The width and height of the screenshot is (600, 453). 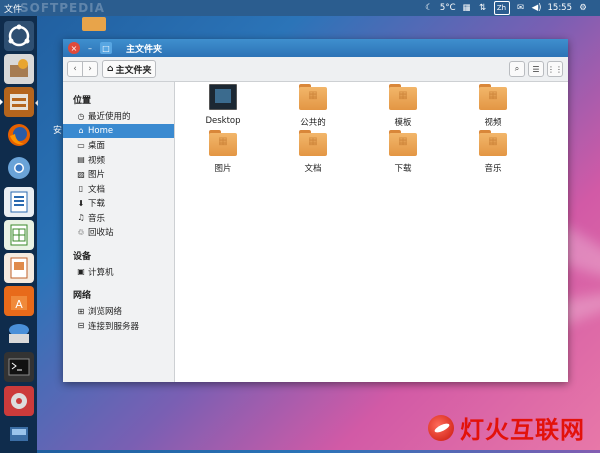 What do you see at coordinates (81, 116) in the screenshot?
I see `clock-icon: ◷` at bounding box center [81, 116].